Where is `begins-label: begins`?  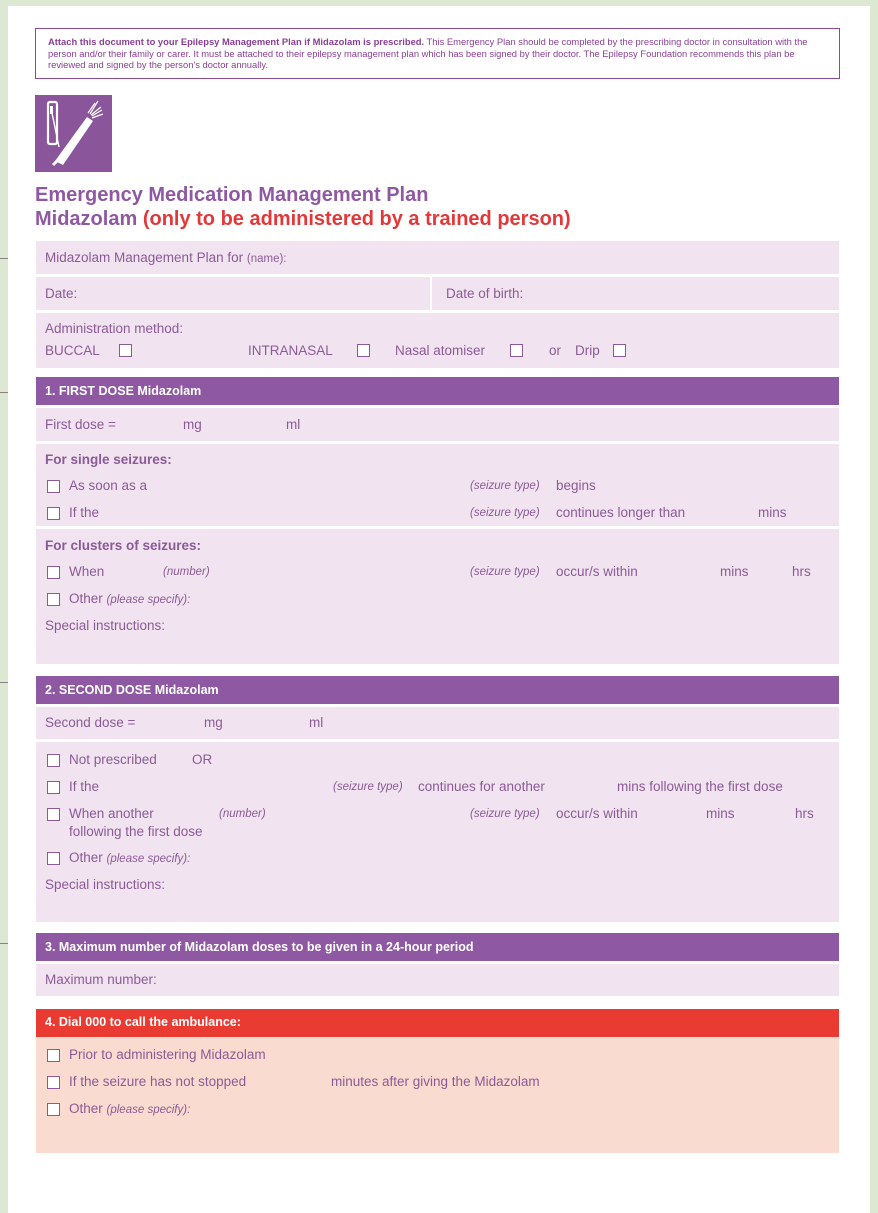
begins-label: begins is located at coordinates (576, 485).